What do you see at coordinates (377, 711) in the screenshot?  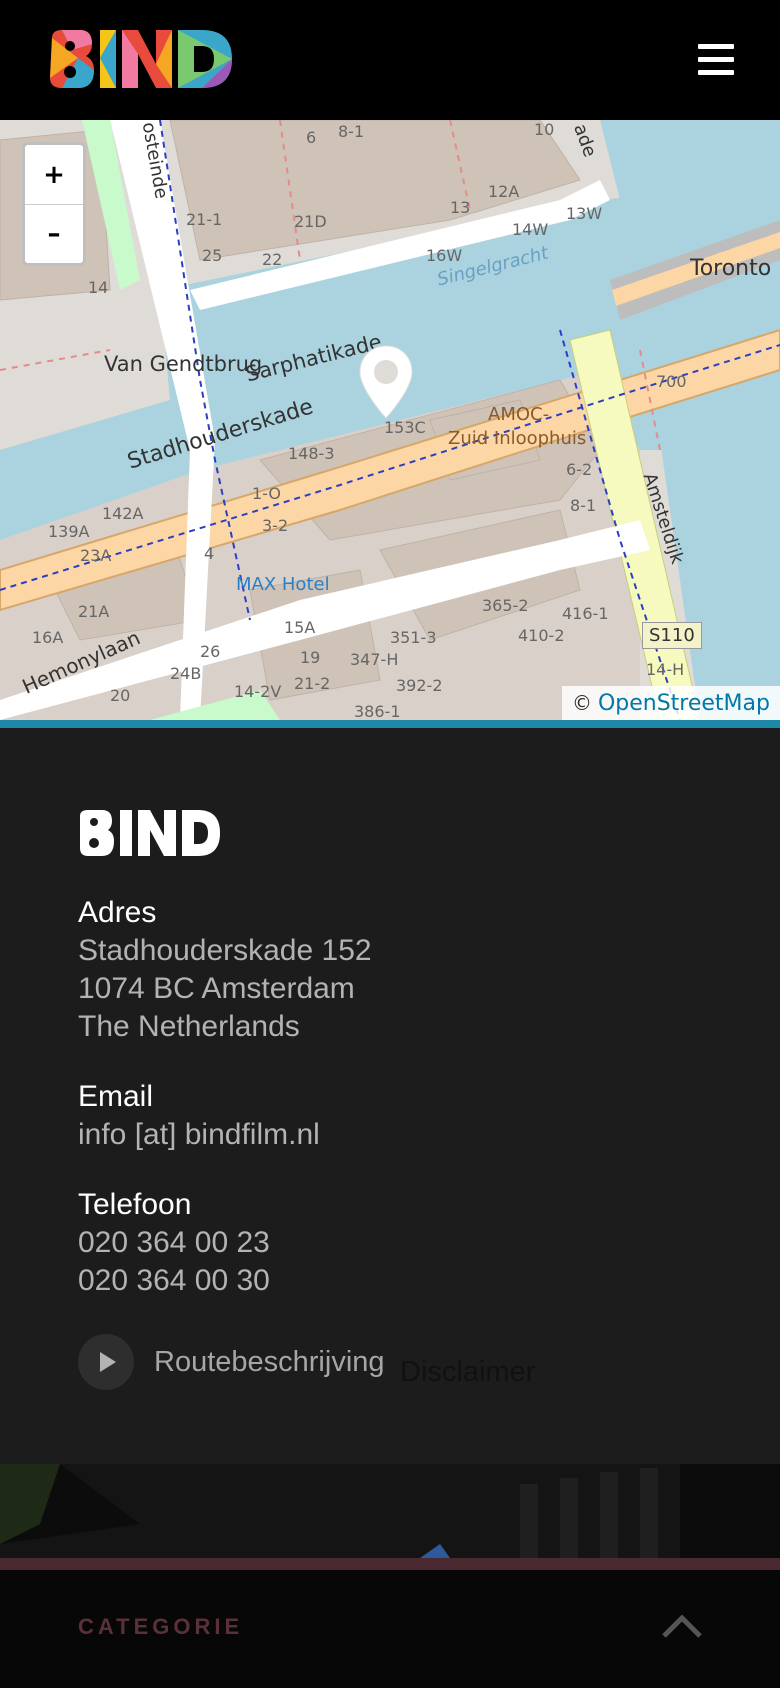 I see `map-number: 386-1` at bounding box center [377, 711].